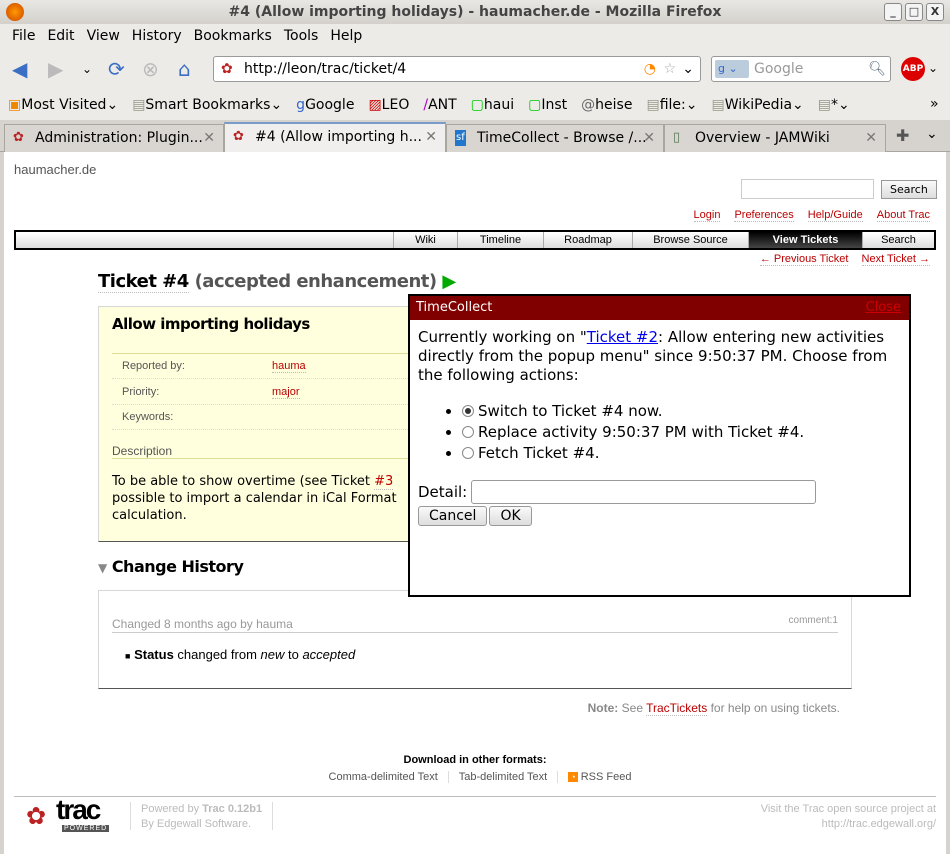  I want to click on home-icon: ⌂, so click(184, 69).